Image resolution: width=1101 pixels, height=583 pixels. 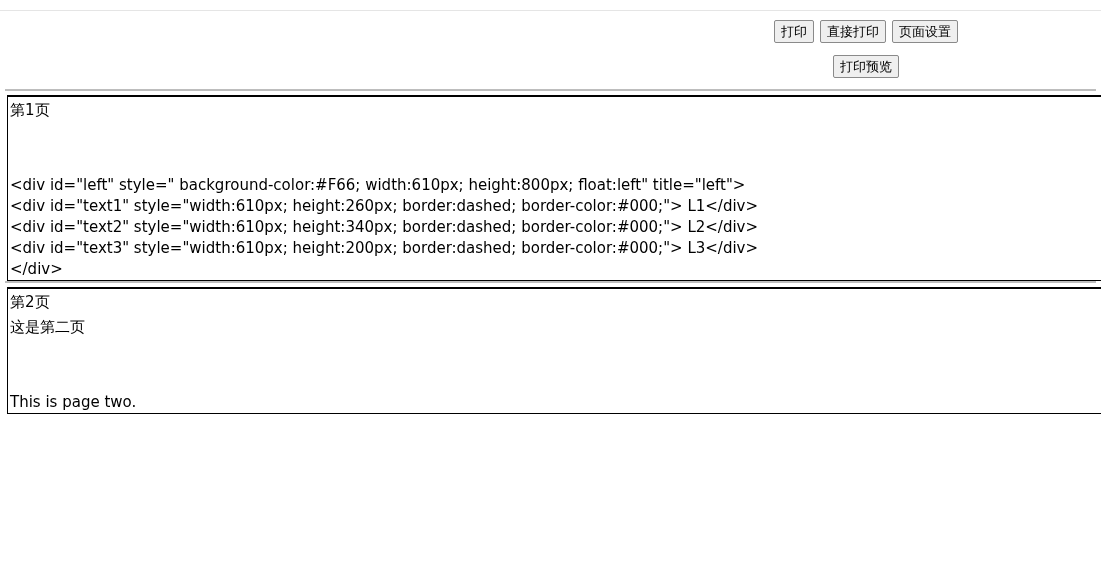 What do you see at coordinates (384, 248) in the screenshot?
I see `code-line: <div id="text3" style="width:610px; height:200px; border:dashed; border-color:#000;"> L3</div>` at bounding box center [384, 248].